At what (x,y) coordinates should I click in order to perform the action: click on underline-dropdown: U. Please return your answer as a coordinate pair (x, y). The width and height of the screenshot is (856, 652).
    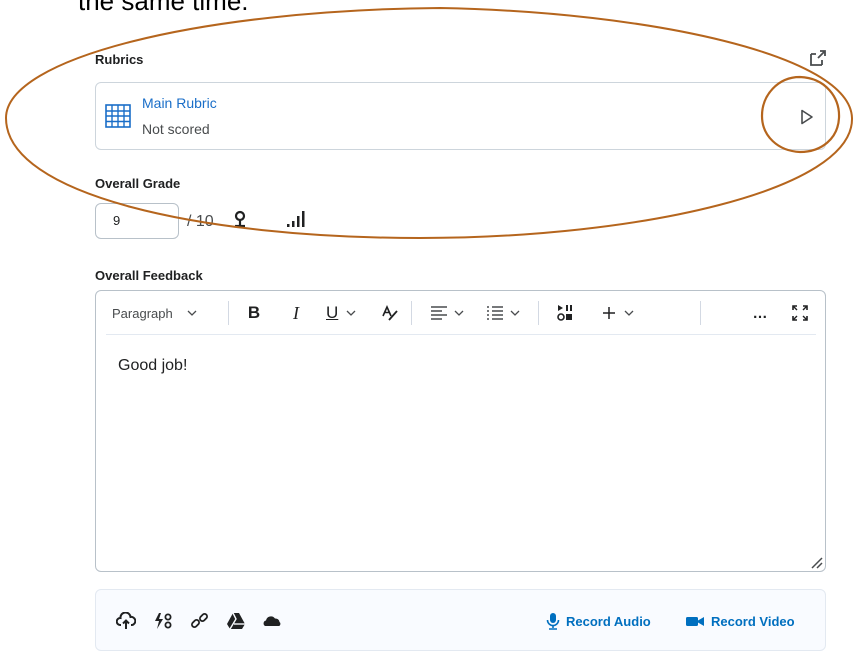
    Looking at the image, I should click on (347, 313).